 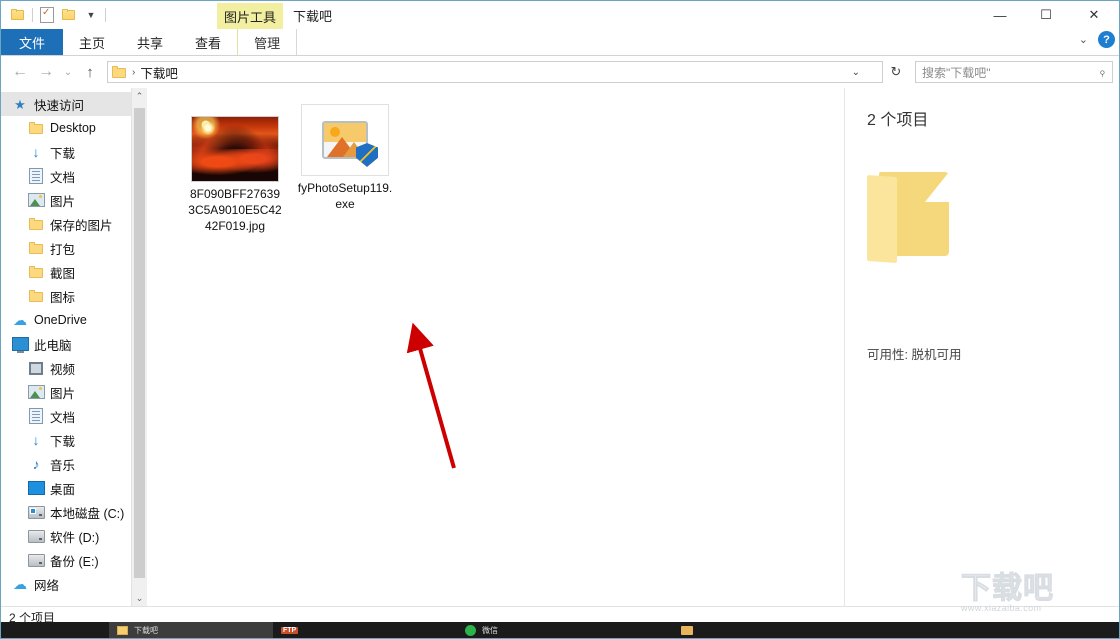 What do you see at coordinates (565, 630) in the screenshot?
I see `taskbar-item-wechat: 微信` at bounding box center [565, 630].